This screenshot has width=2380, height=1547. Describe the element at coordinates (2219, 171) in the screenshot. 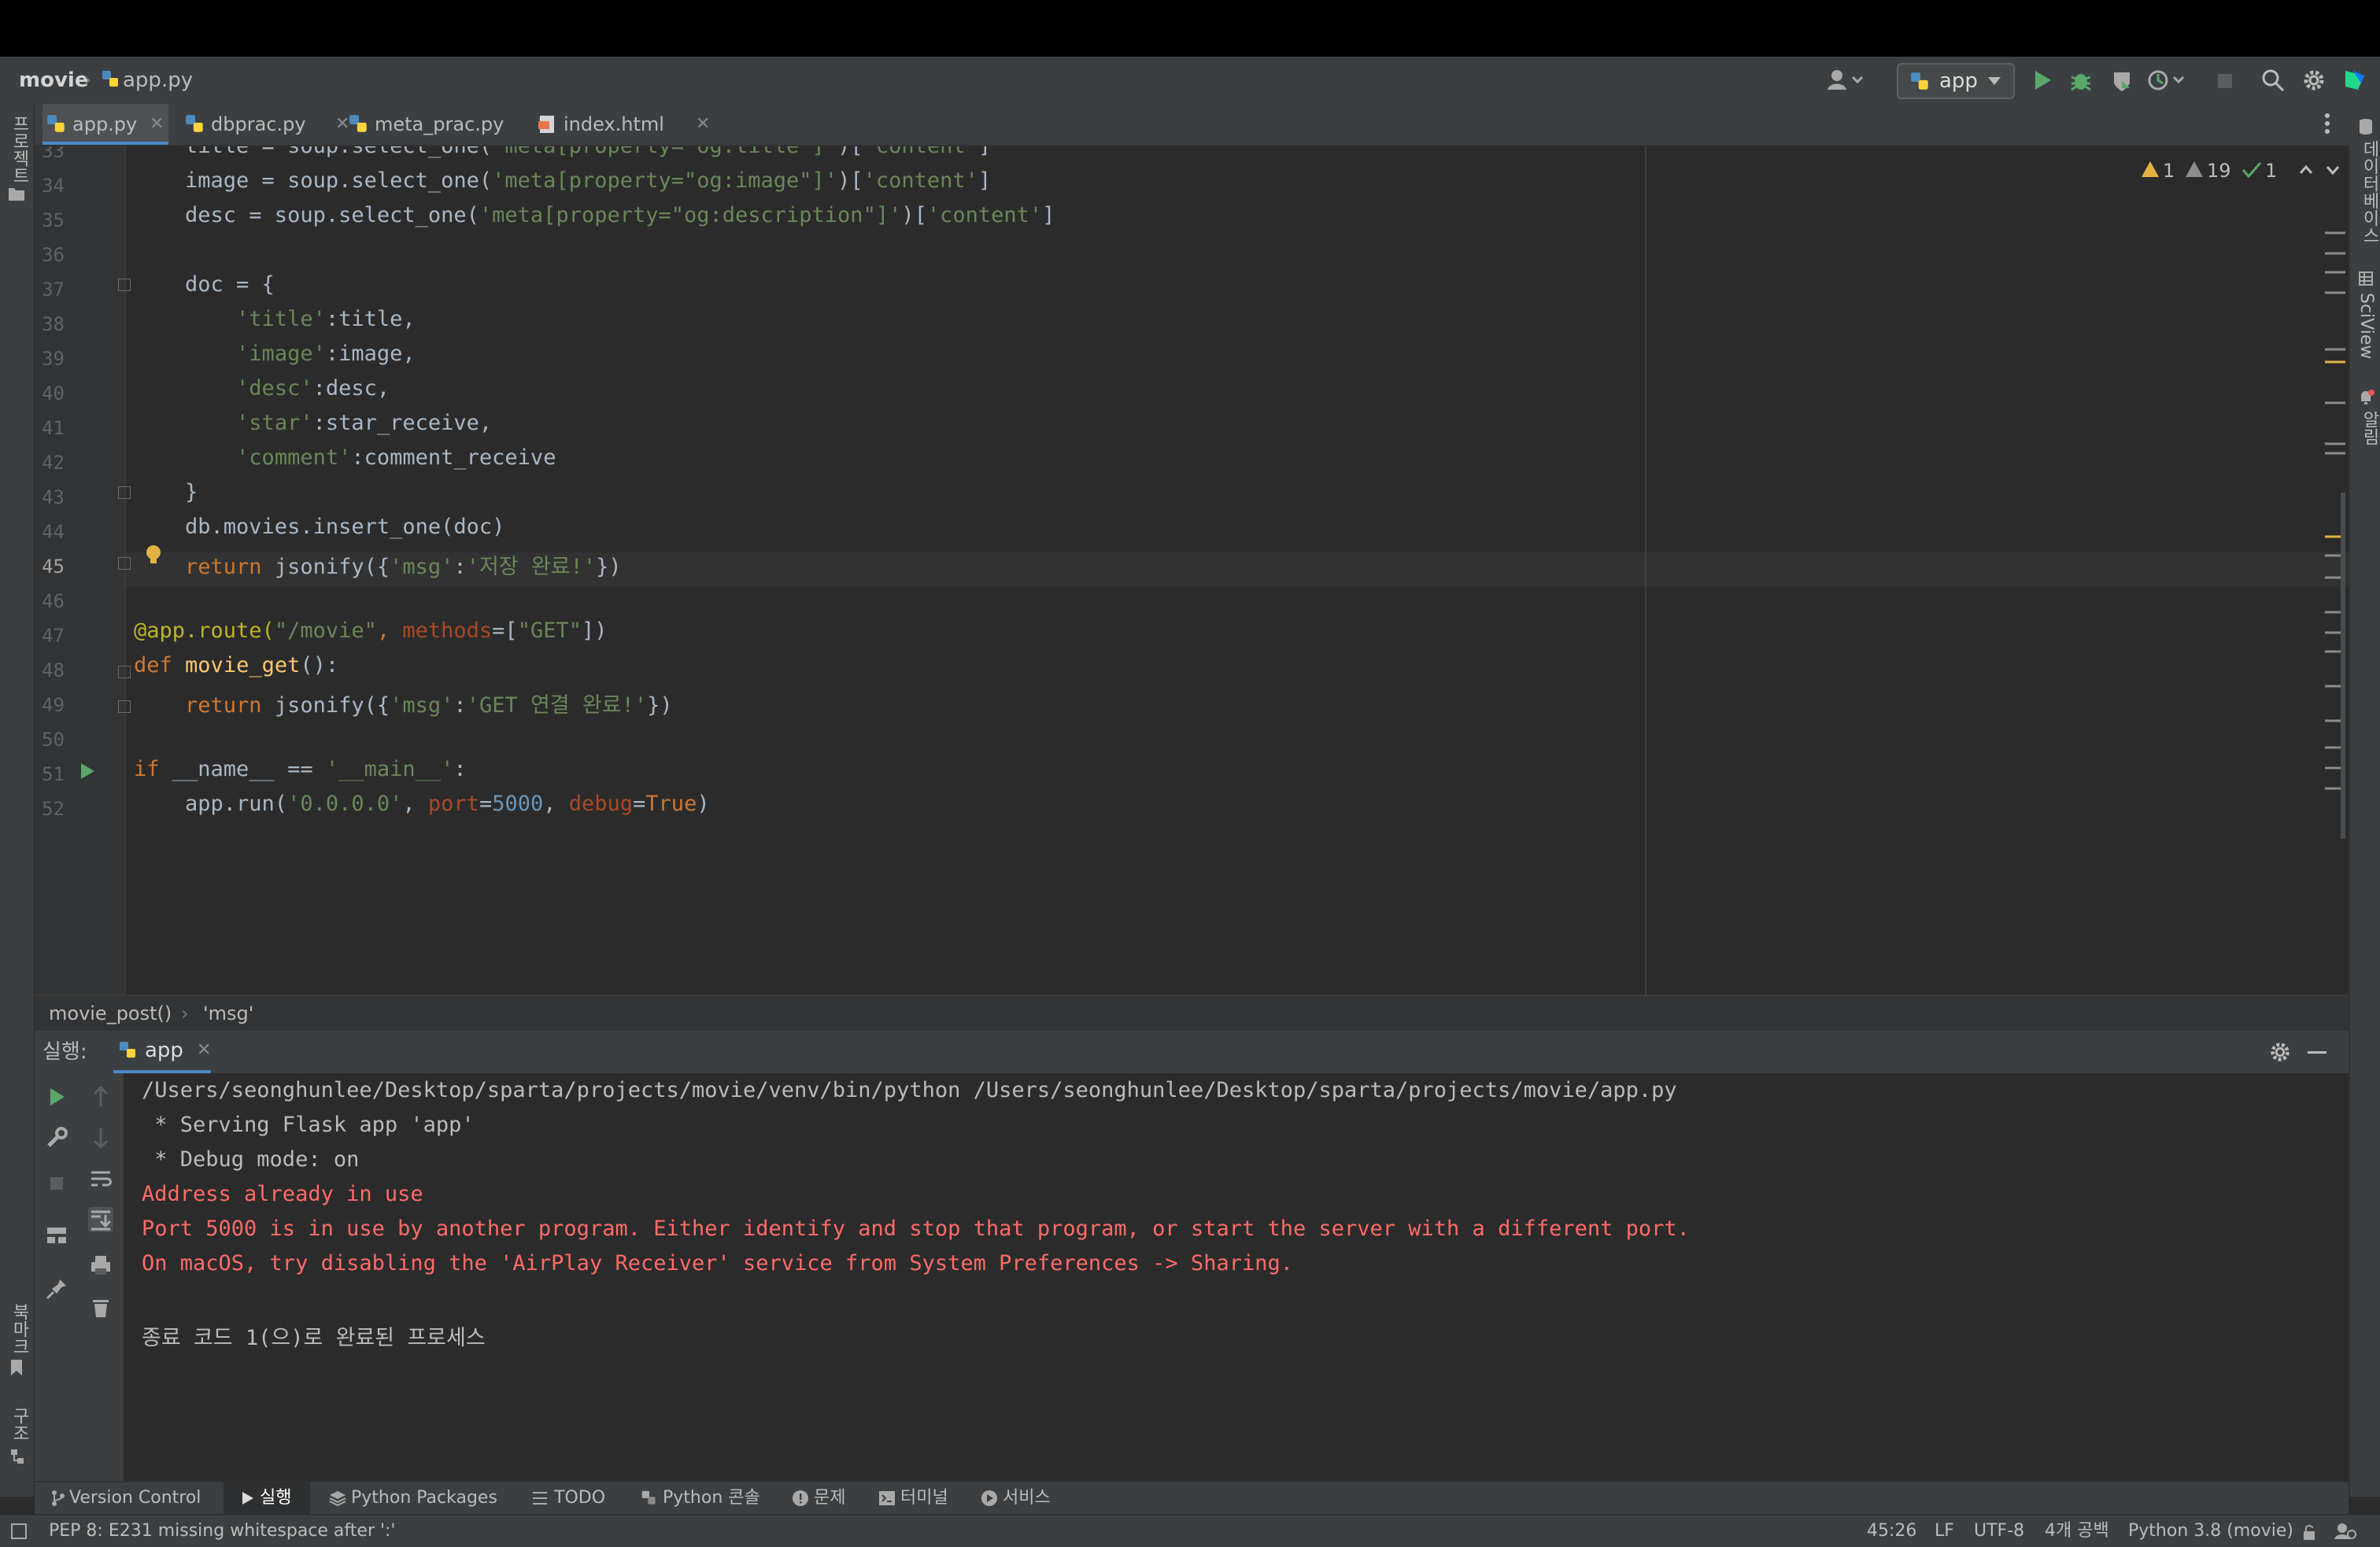

I see `warning-count: 19` at that location.